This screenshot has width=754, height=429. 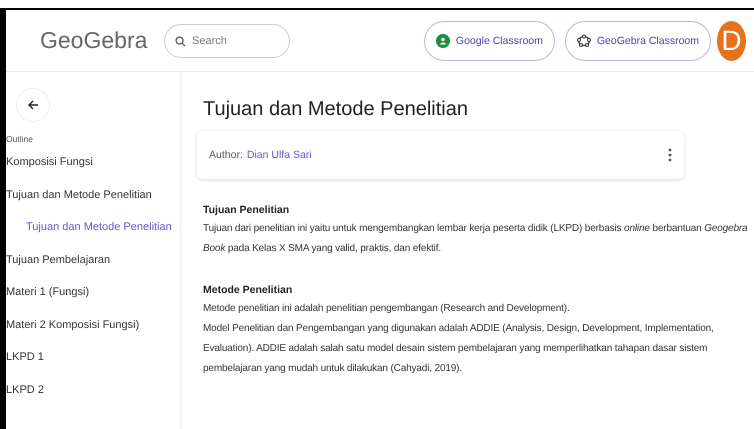 I want to click on search-field: Search, so click(x=227, y=41).